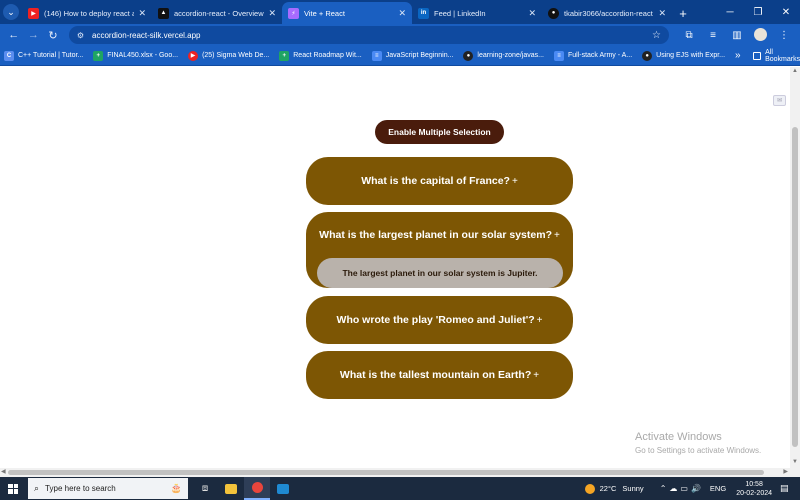 This screenshot has height=500, width=800. Describe the element at coordinates (369, 35) in the screenshot. I see `address-bar: ⚙ accordion-react-silk.vercel.app ☆` at that location.